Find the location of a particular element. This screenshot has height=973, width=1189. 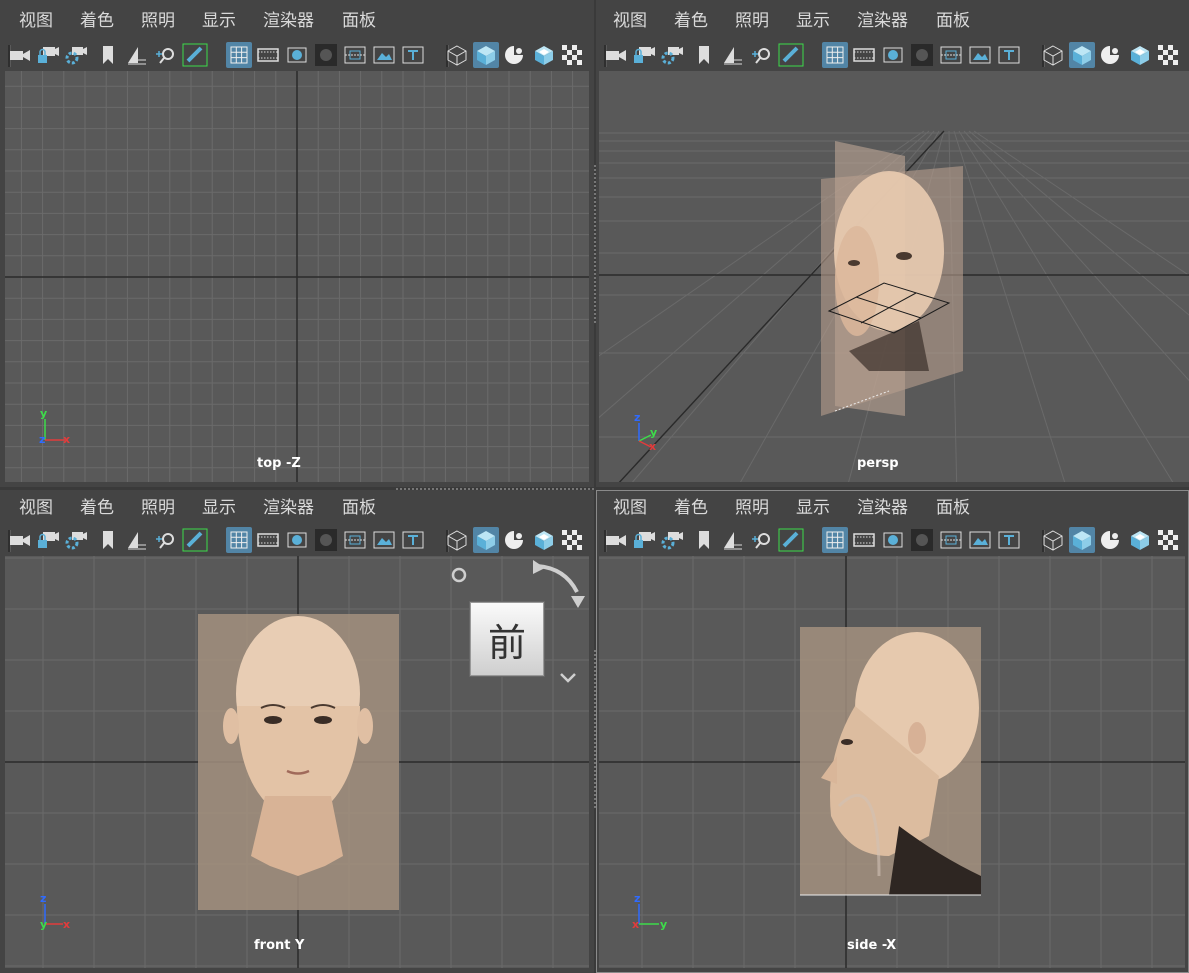

viewcube: 前 is located at coordinates (517, 626).